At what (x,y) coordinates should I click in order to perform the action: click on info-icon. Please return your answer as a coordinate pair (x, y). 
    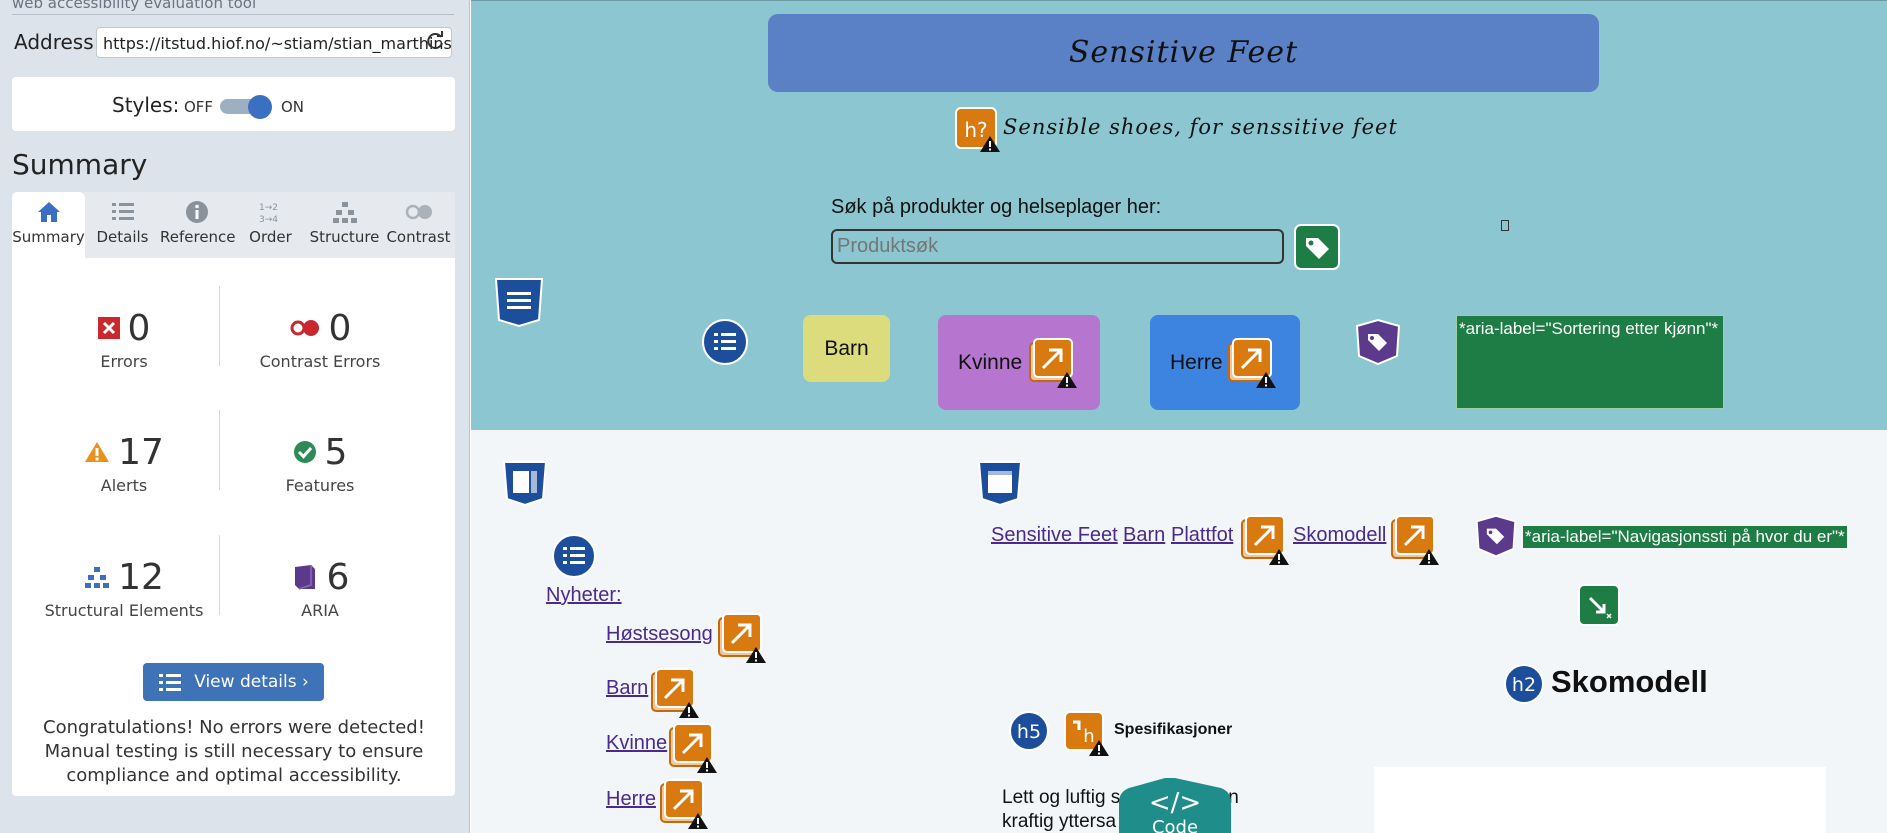
    Looking at the image, I should click on (196, 212).